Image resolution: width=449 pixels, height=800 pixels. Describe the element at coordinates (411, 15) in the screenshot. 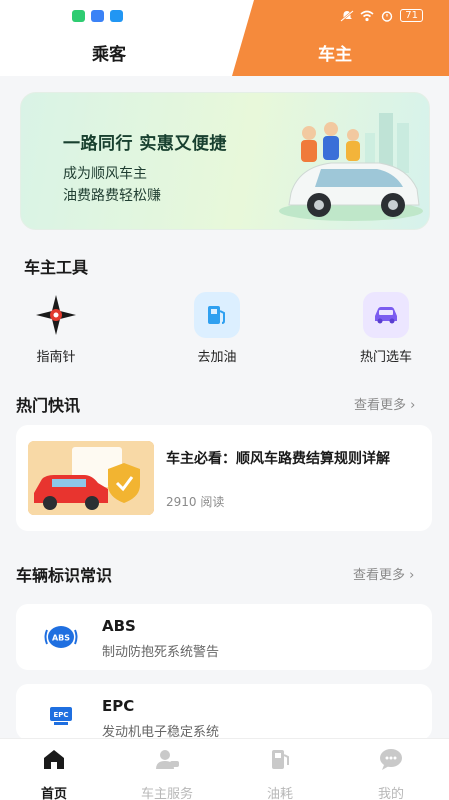

I see `battery-icon: 71` at that location.